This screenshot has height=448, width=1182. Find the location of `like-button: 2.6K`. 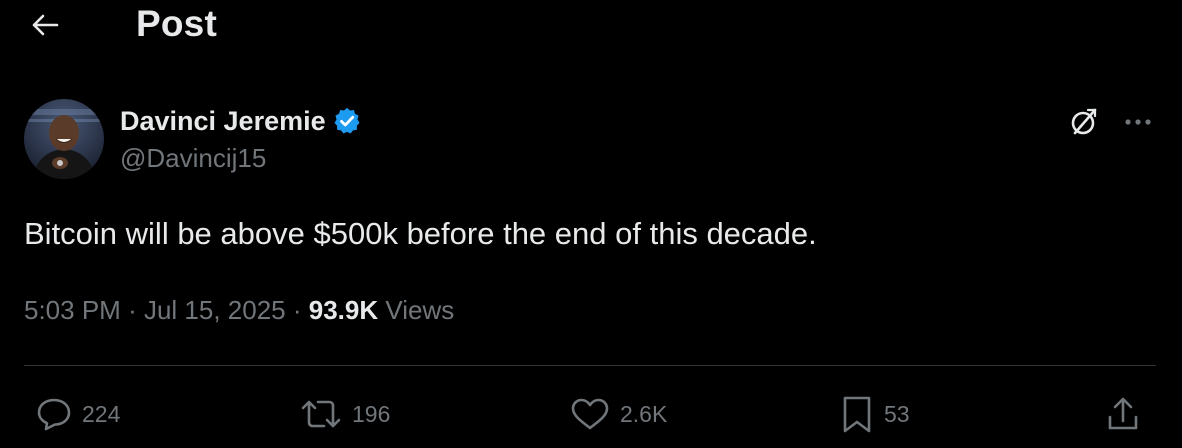

like-button: 2.6K is located at coordinates (618, 414).